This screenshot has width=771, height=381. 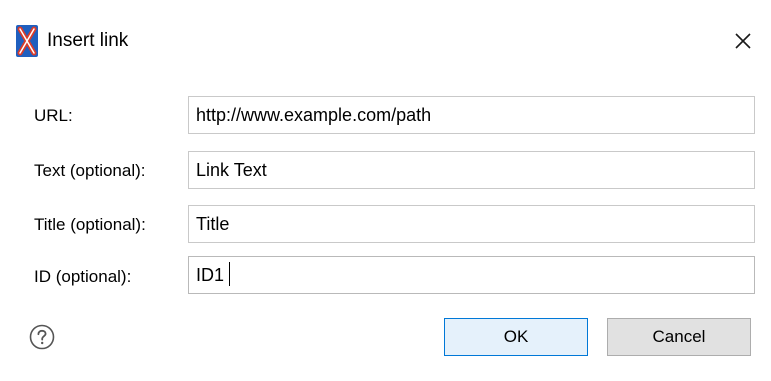 What do you see at coordinates (471, 170) in the screenshot?
I see `text-field` at bounding box center [471, 170].